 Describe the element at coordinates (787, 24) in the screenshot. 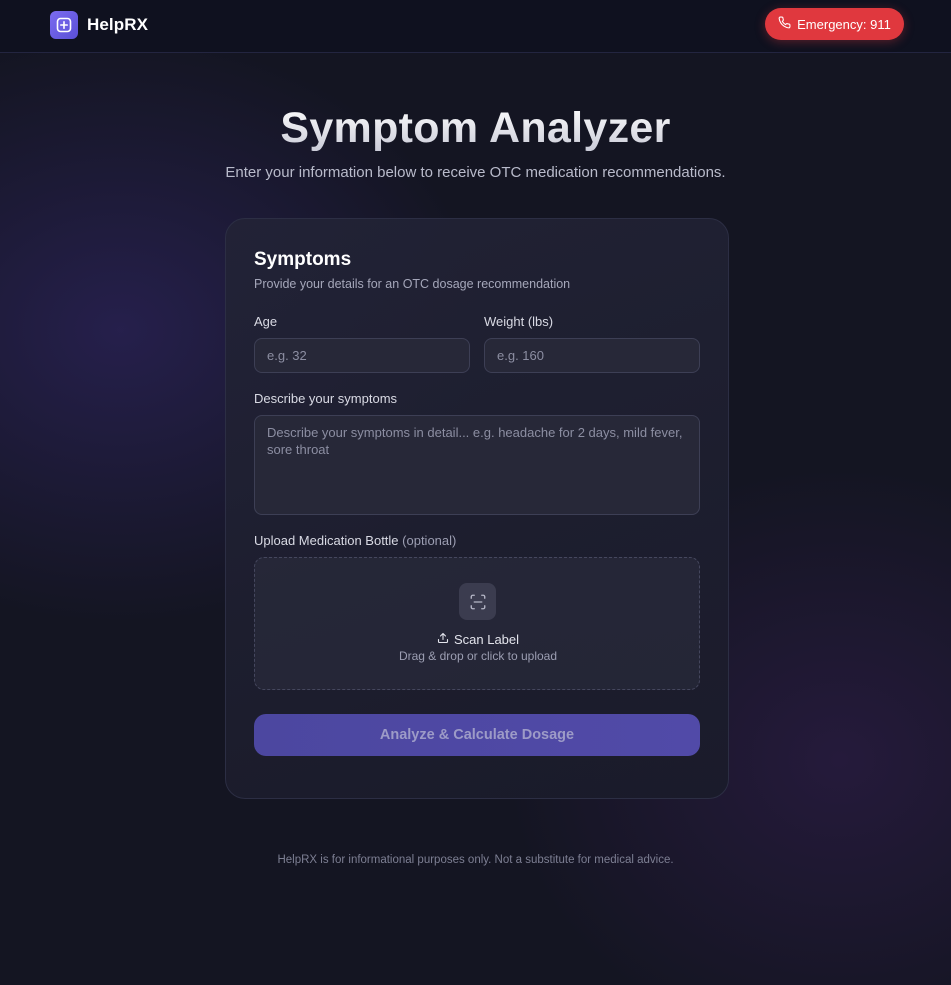

I see `phone-icon` at that location.